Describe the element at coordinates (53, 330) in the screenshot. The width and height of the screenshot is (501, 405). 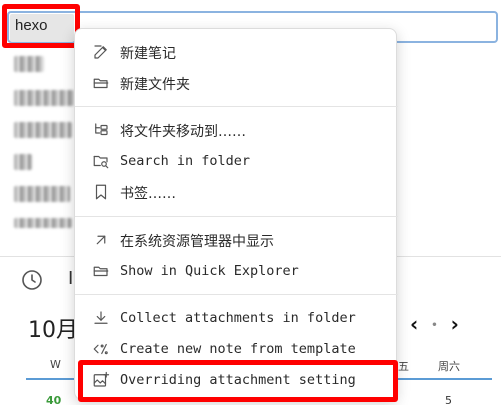
I see `calendar-month-title: 10月` at that location.